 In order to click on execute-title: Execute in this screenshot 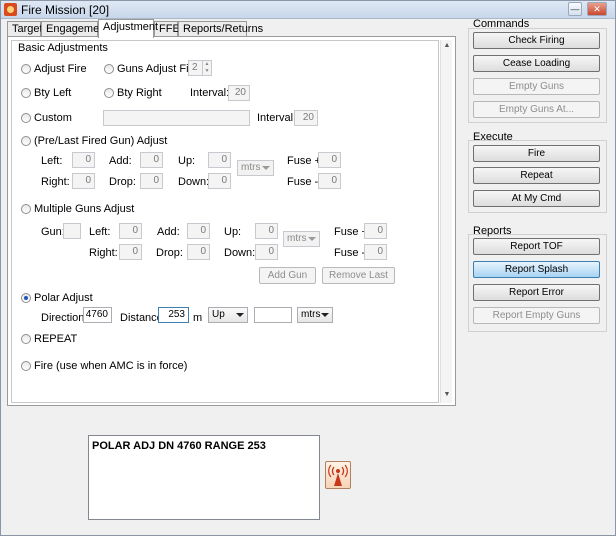, I will do `click(493, 137)`.